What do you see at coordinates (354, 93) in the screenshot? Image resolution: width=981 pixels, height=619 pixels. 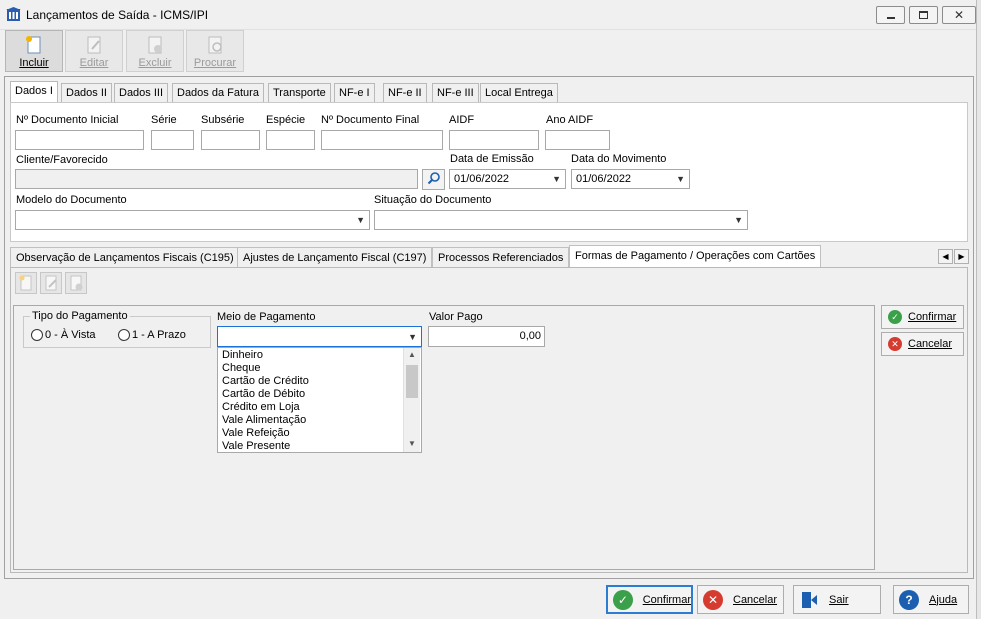 I see `tab-nfe-i: NF-e I` at bounding box center [354, 93].